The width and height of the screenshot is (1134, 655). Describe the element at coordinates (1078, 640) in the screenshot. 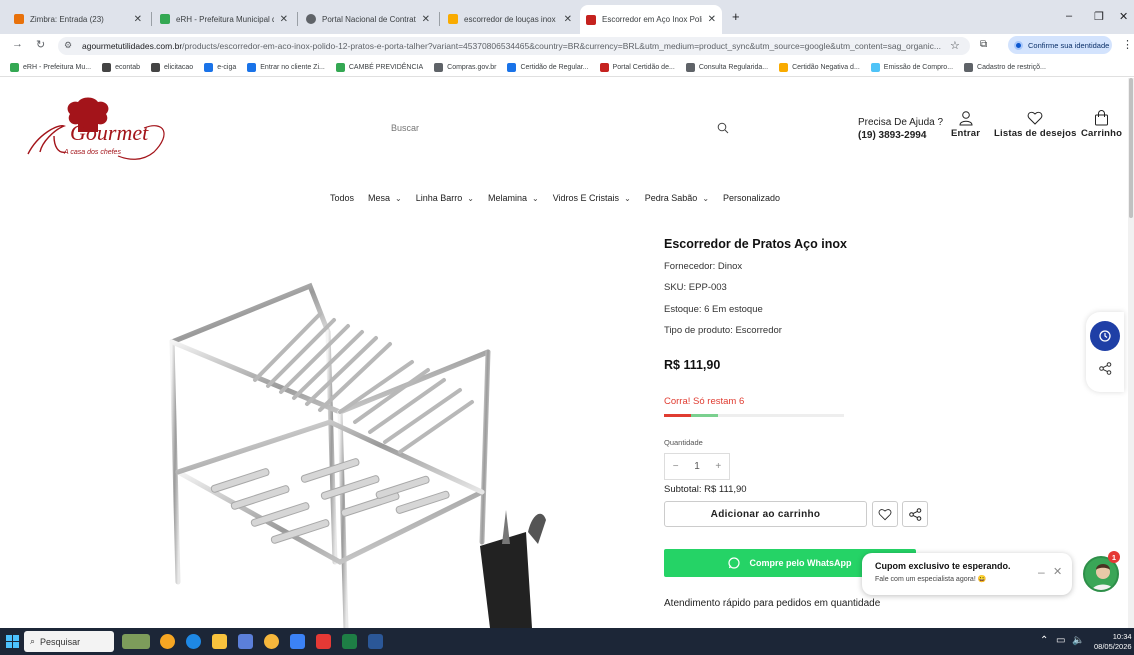

I see `volume-icon: 🔈` at that location.